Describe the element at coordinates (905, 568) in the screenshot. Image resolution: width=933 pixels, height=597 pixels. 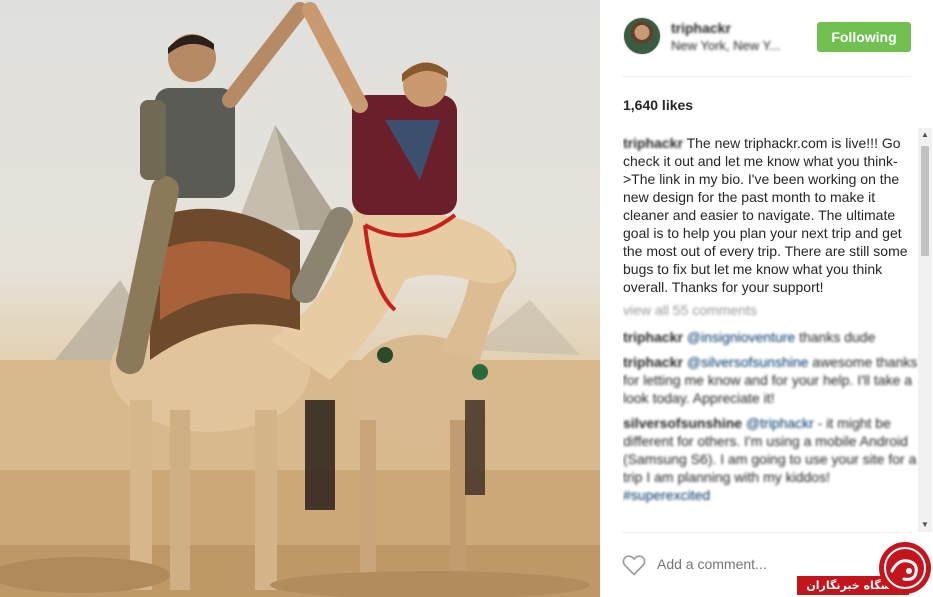
I see `watermark-logo-icon` at that location.